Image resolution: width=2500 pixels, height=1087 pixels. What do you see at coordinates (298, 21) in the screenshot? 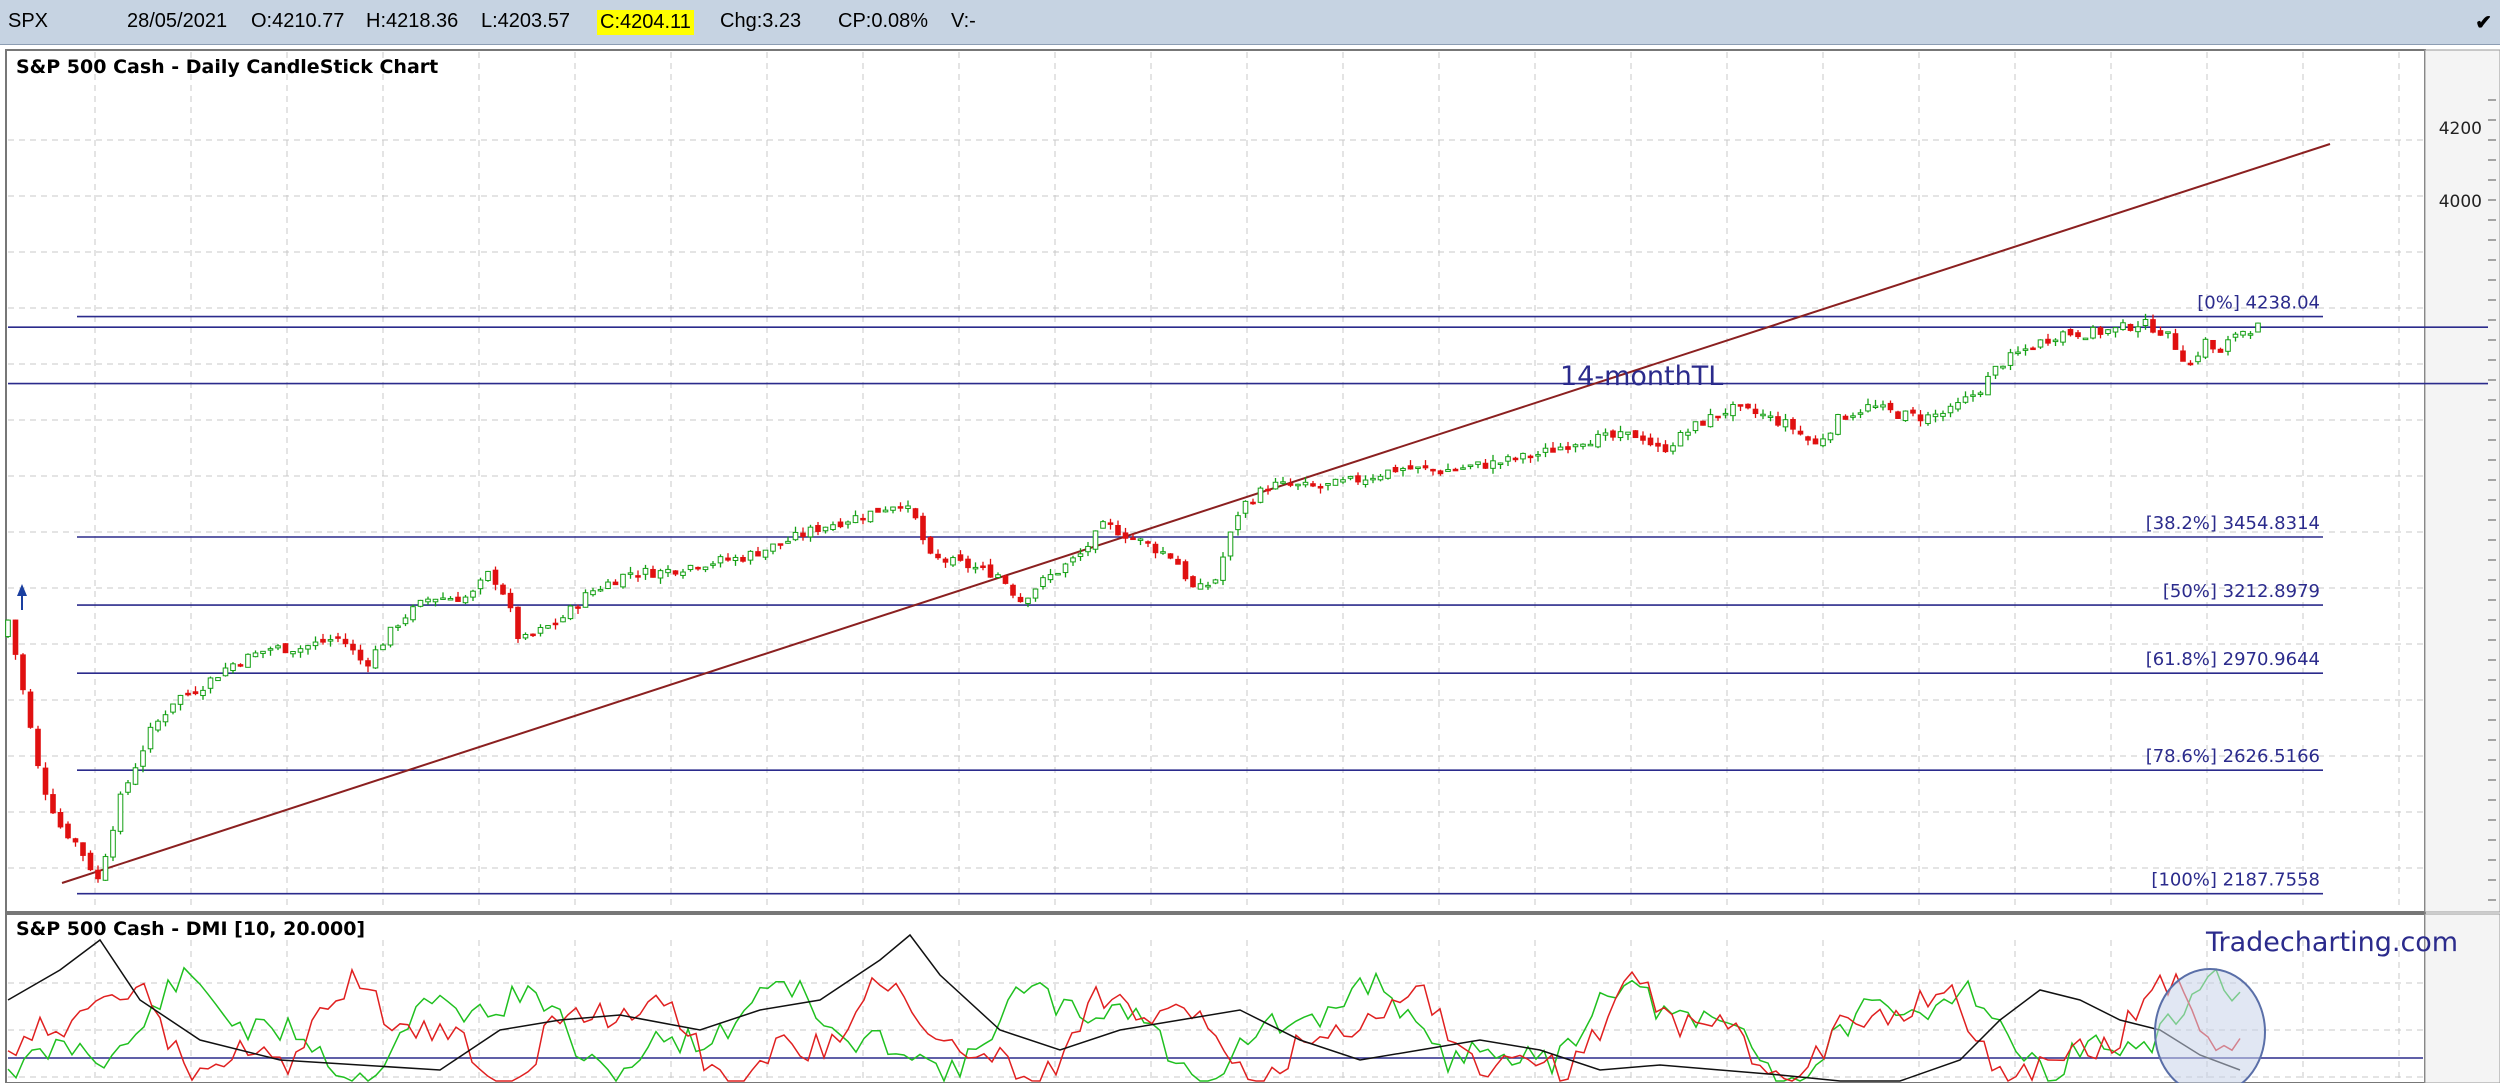
I see `open-value: O:4210.77` at bounding box center [298, 21].